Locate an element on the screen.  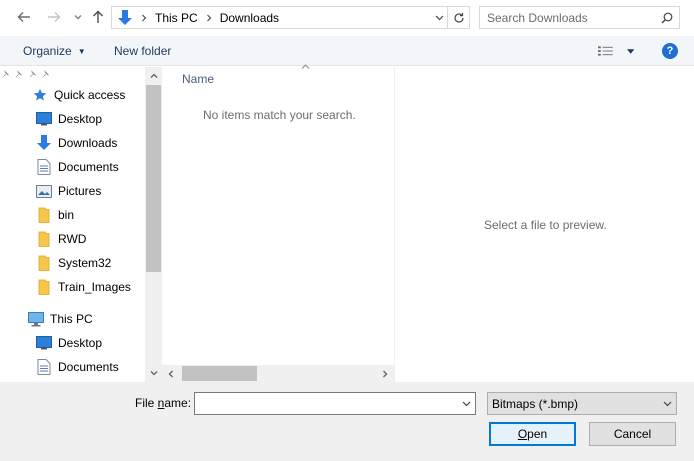
caret-down-icon: ▼ is located at coordinates (81, 51).